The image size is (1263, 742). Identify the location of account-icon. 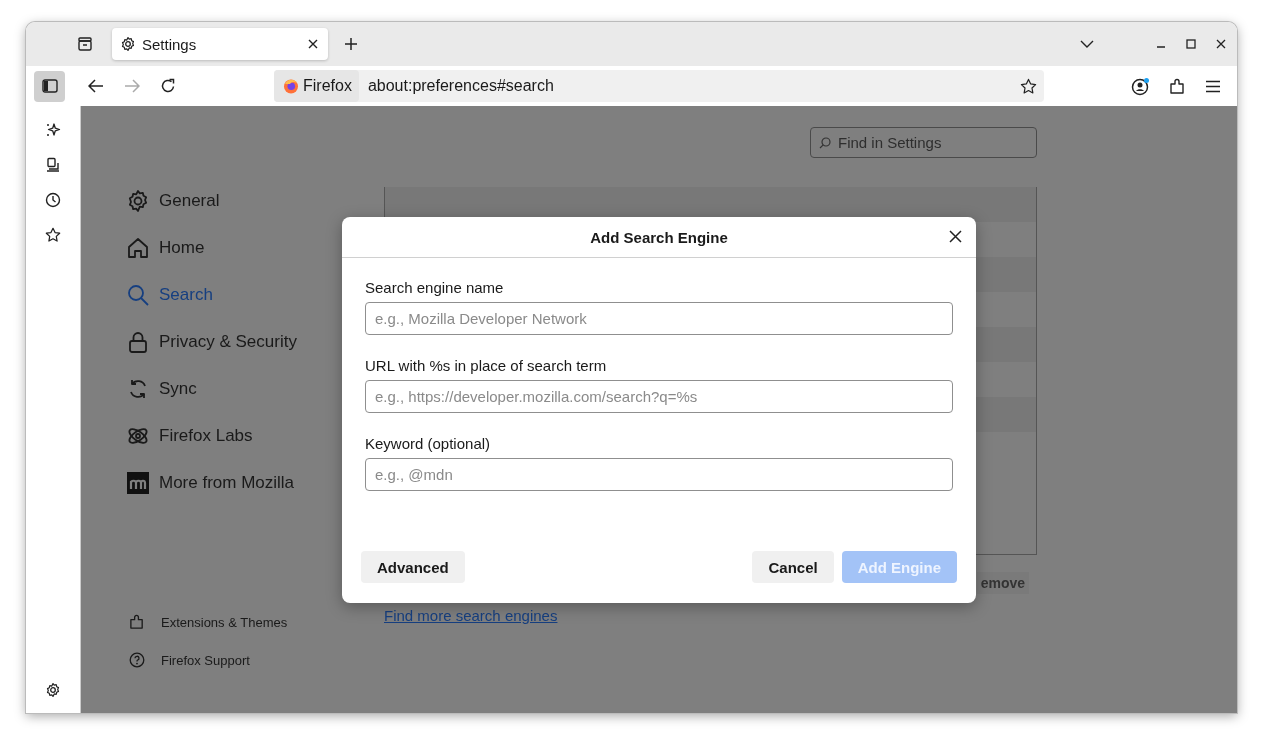
(1140, 86).